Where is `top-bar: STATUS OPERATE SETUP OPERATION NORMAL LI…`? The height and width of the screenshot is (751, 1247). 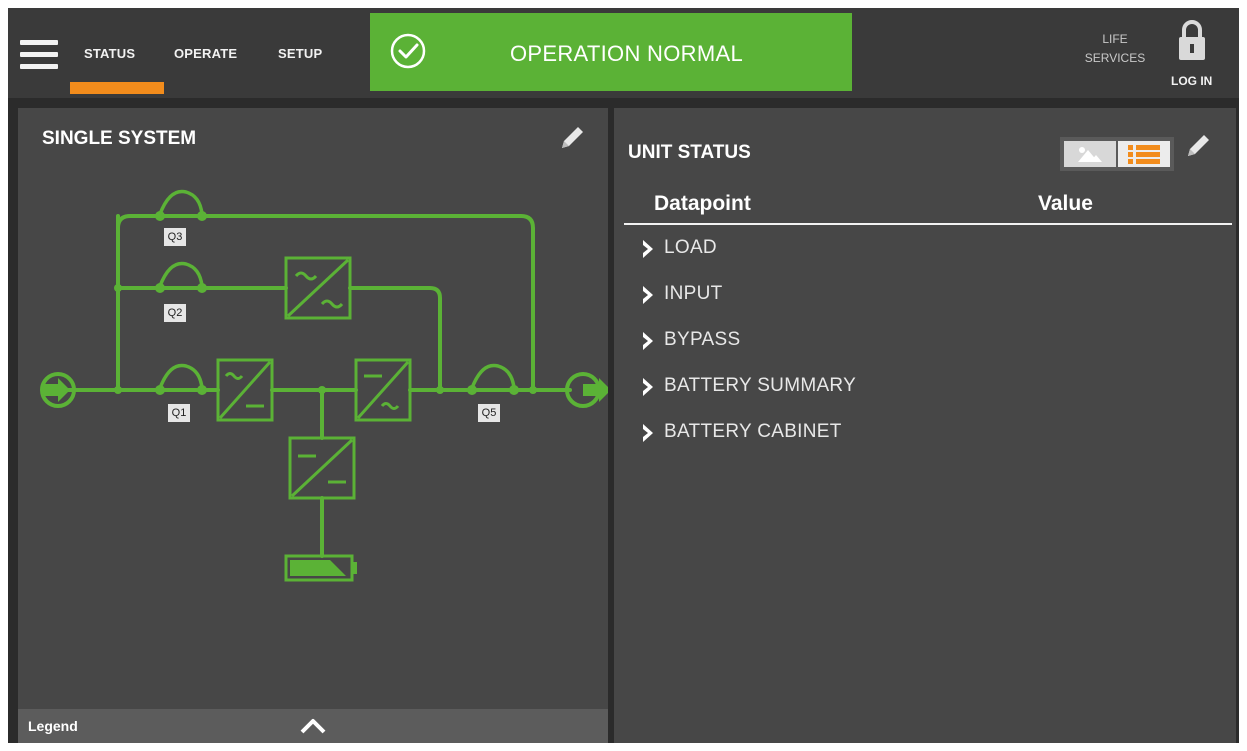
top-bar: STATUS OPERATE SETUP OPERATION NORMAL LI… is located at coordinates (623, 53).